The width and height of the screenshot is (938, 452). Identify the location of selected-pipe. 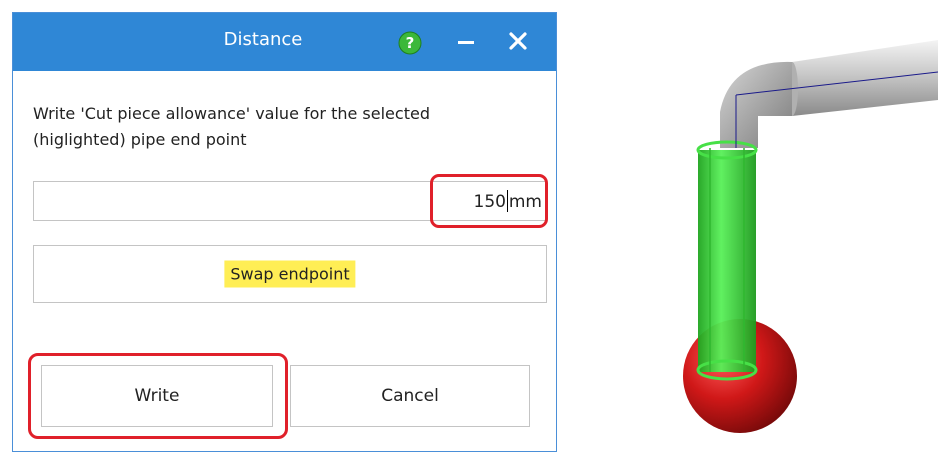
(727, 261).